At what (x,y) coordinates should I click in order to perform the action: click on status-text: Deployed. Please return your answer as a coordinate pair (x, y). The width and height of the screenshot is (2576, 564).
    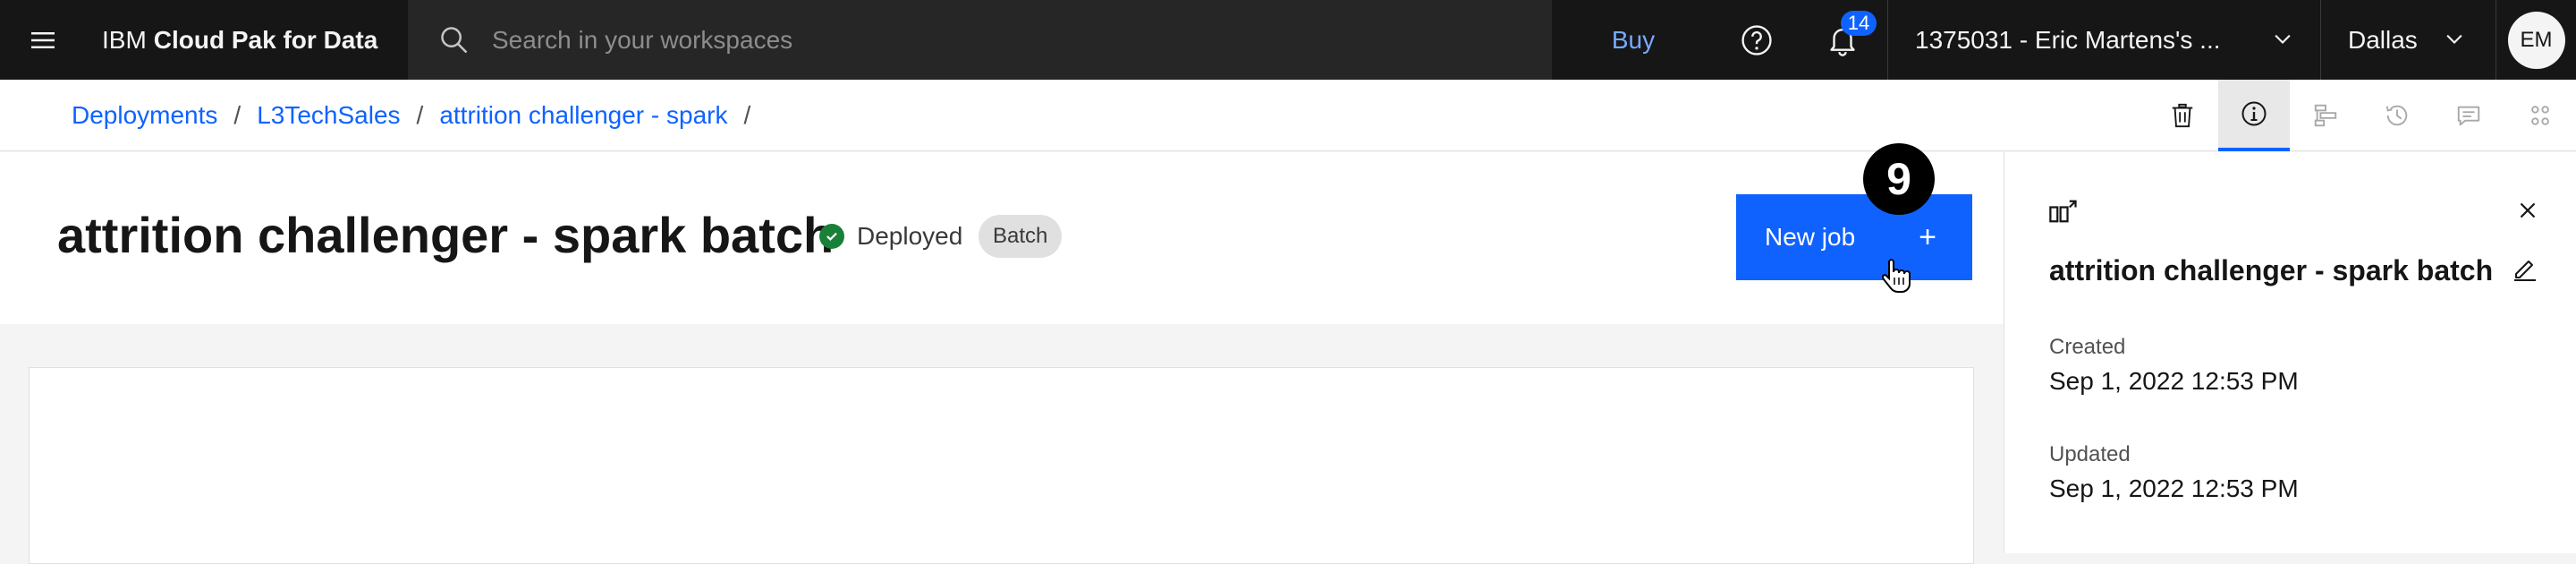
    Looking at the image, I should click on (910, 236).